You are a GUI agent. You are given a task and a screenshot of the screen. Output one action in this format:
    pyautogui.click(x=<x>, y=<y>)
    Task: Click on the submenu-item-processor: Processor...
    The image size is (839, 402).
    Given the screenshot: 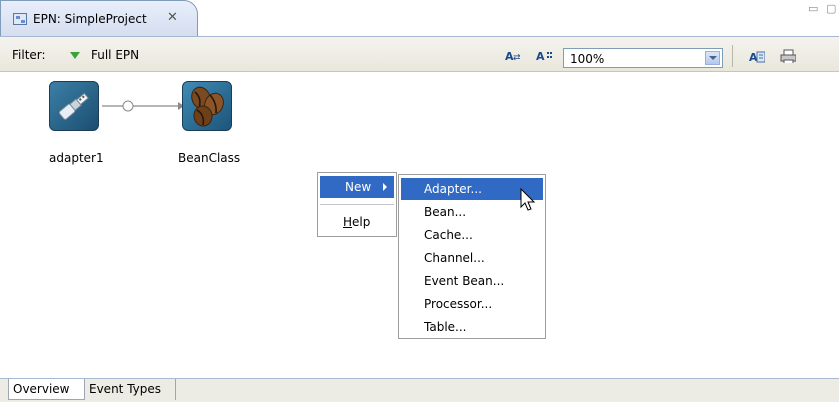 What is the action you would take?
    pyautogui.click(x=472, y=304)
    